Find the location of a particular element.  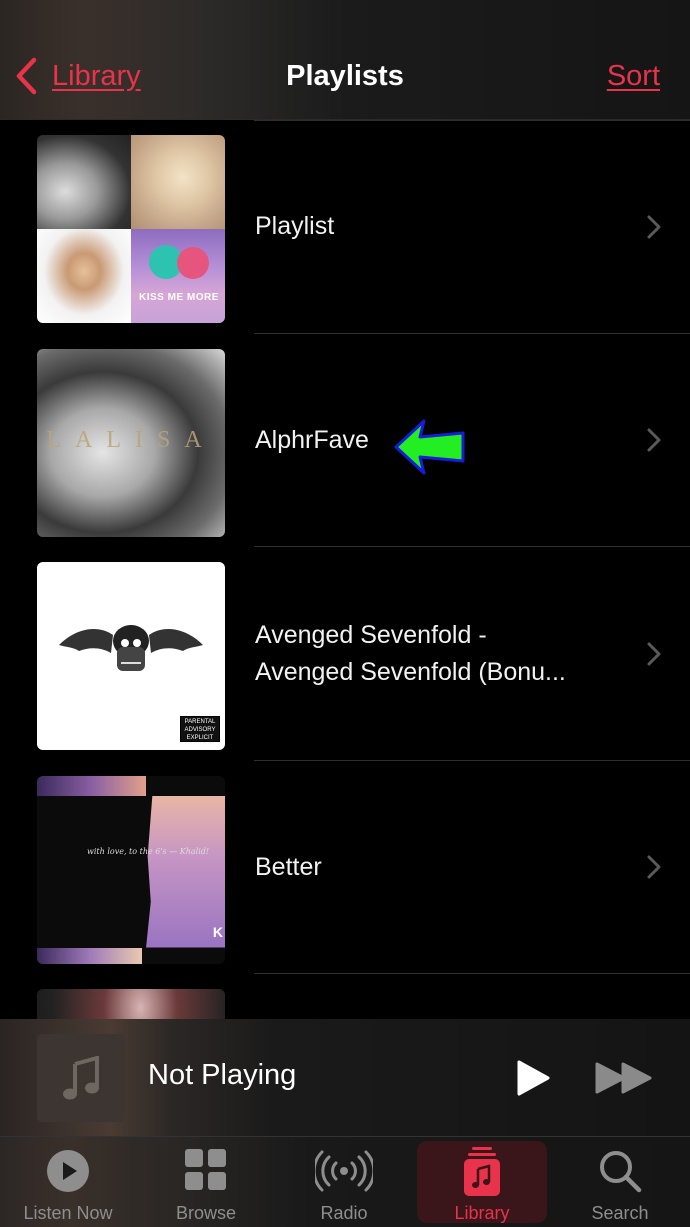

tab-label: Radio is located at coordinates (344, 1213).